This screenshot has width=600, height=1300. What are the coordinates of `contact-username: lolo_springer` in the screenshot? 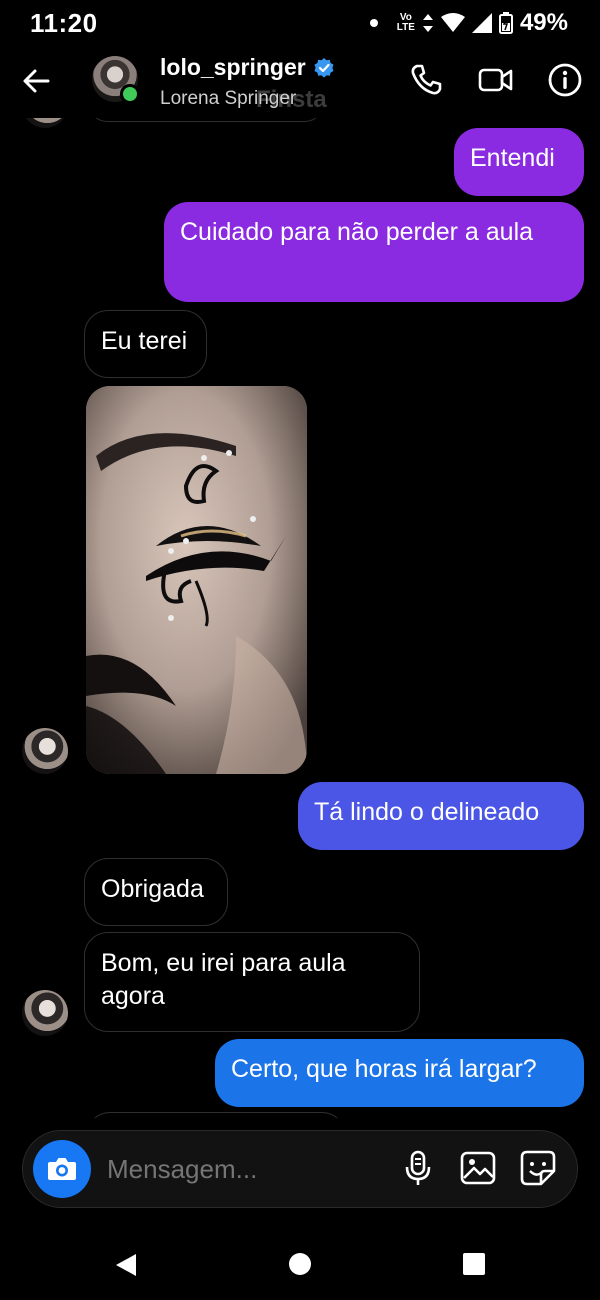 It's located at (247, 67).